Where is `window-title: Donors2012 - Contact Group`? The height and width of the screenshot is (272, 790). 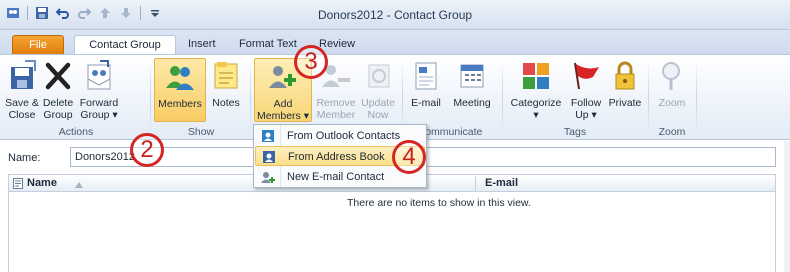 window-title: Donors2012 - Contact Group is located at coordinates (395, 15).